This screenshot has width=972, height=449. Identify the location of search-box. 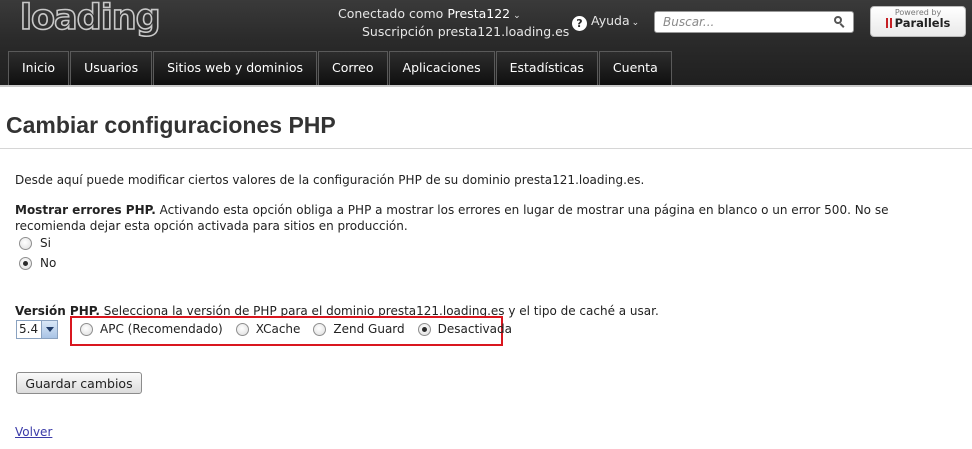
(754, 22).